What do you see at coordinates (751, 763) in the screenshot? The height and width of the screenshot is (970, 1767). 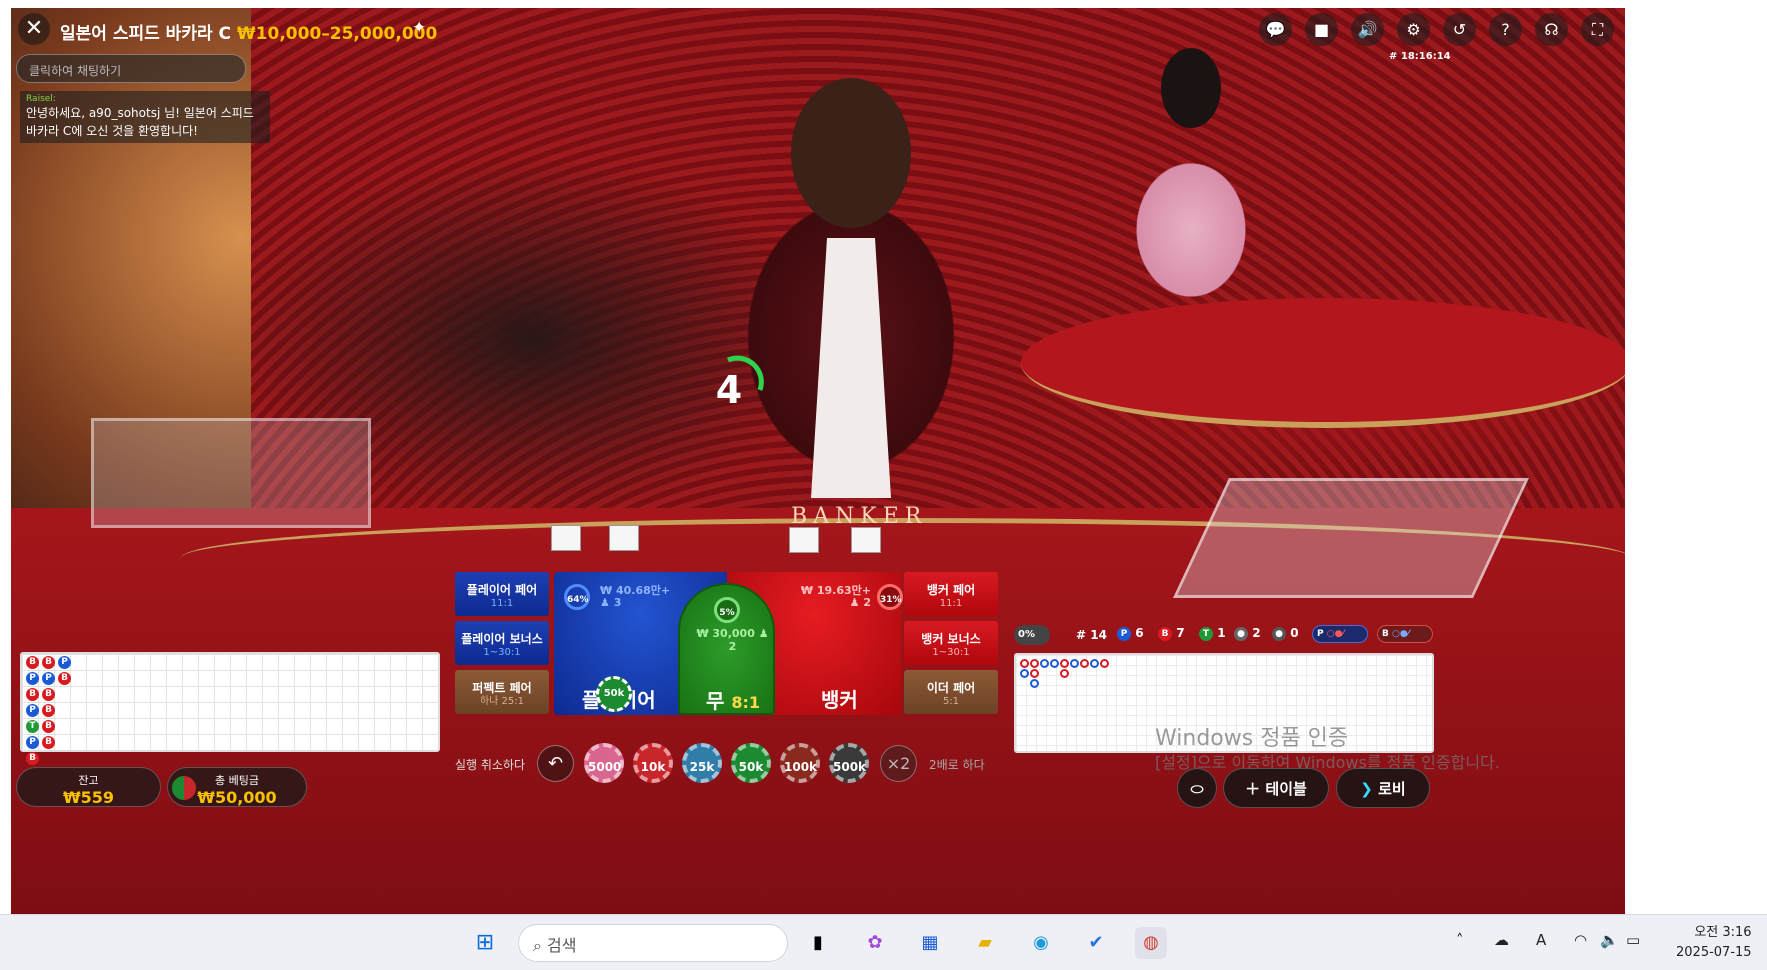 I see `chip-50k: 50k` at bounding box center [751, 763].